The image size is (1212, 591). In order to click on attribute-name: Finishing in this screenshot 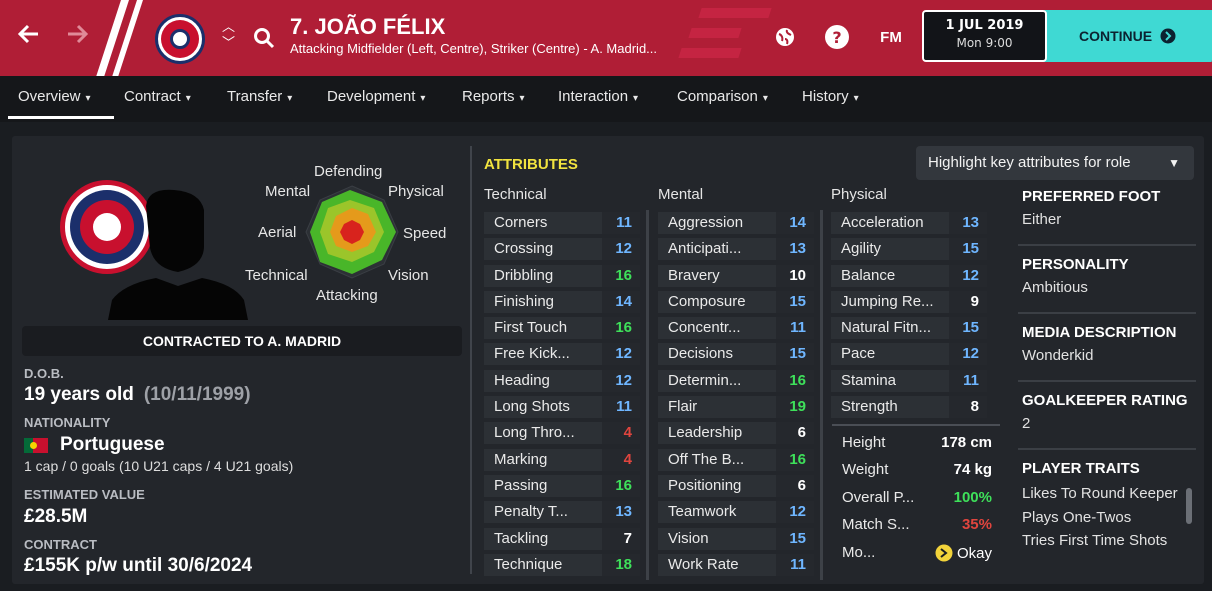, I will do `click(524, 301)`.